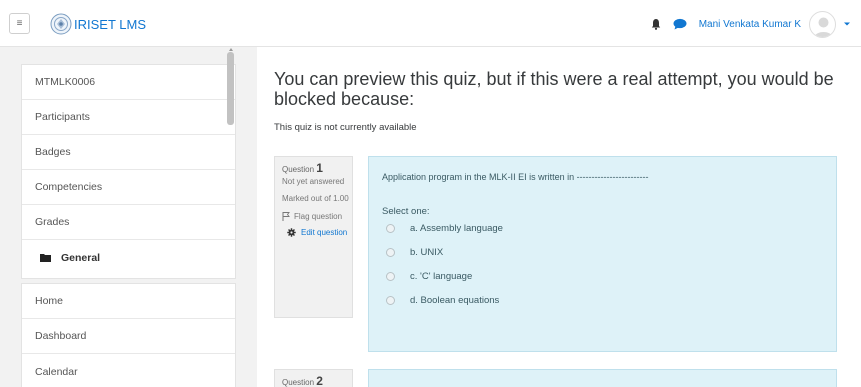 The height and width of the screenshot is (387, 861). What do you see at coordinates (231, 49) in the screenshot?
I see `scroll-up-arrow-icon` at bounding box center [231, 49].